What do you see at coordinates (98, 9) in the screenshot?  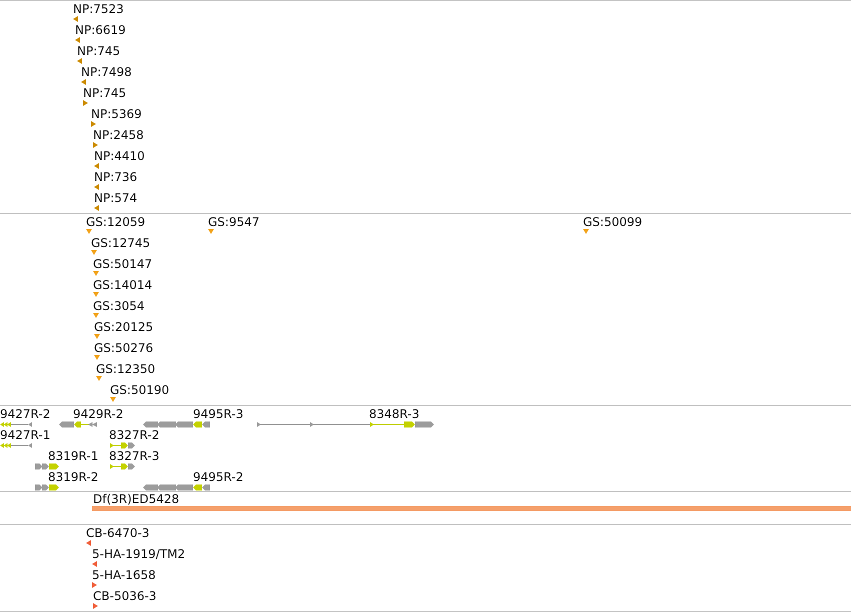 I see `feature-label: NP:7523` at bounding box center [98, 9].